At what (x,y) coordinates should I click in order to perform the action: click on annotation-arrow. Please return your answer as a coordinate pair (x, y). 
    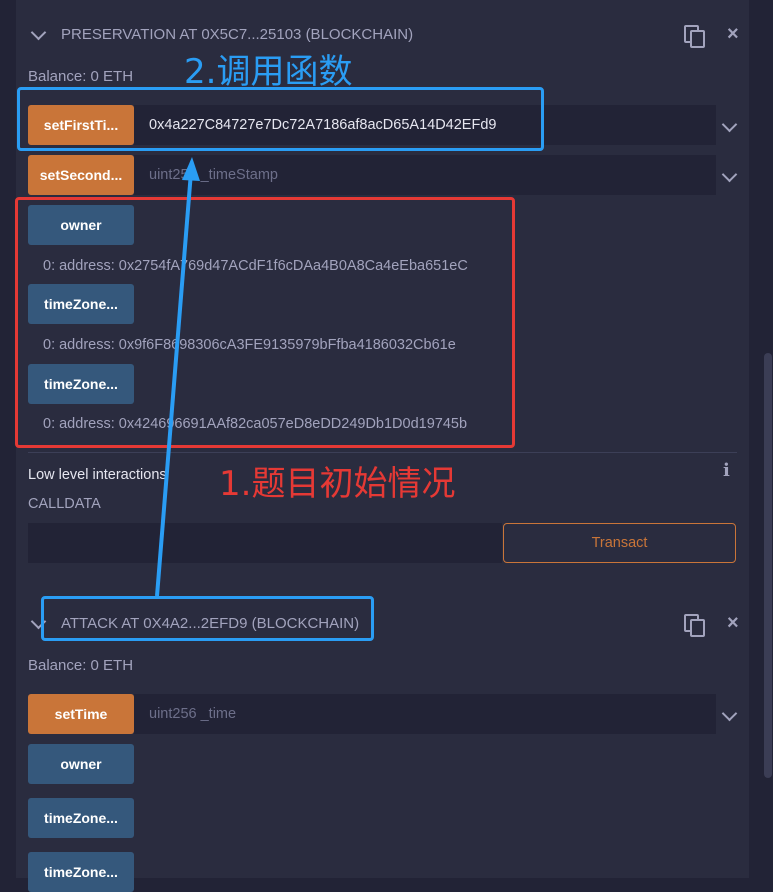
    Looking at the image, I should click on (177, 377).